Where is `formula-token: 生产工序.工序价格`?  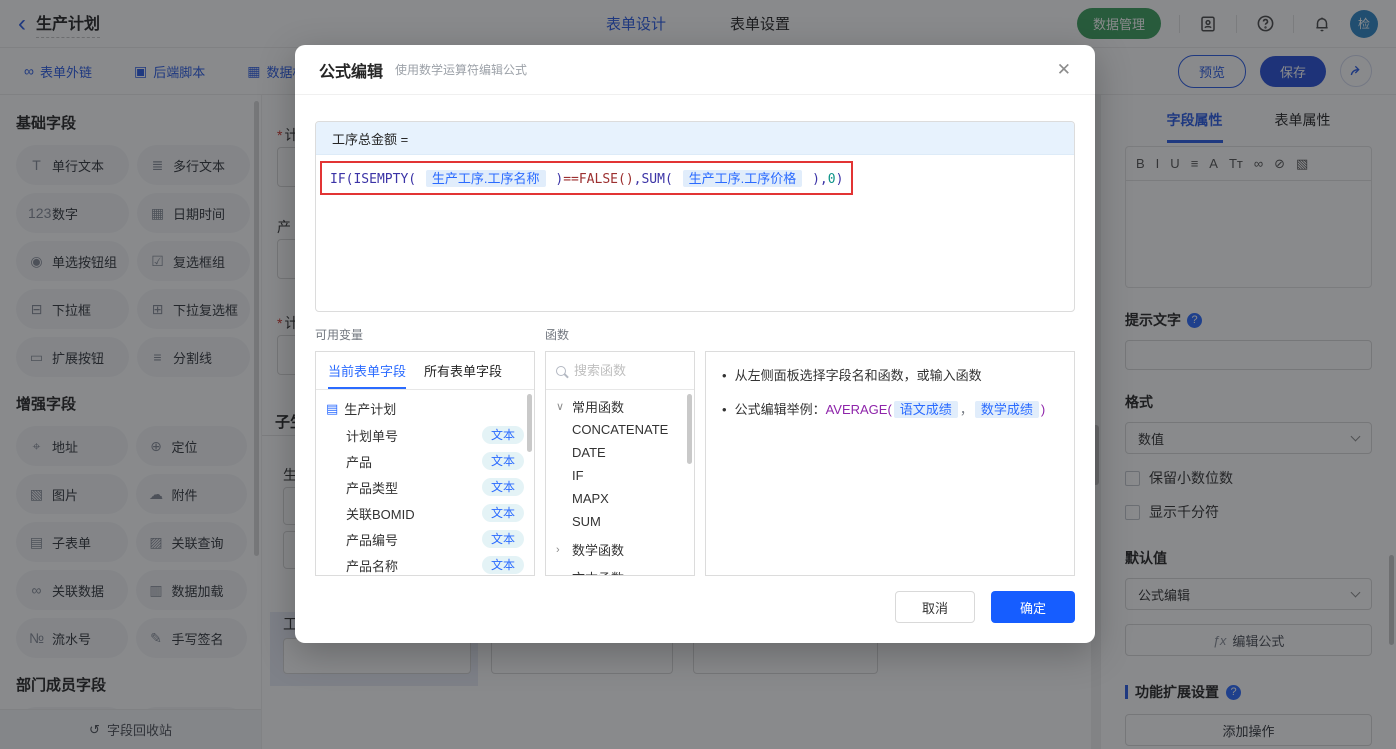
formula-token: 生产工序.工序价格 is located at coordinates (742, 178).